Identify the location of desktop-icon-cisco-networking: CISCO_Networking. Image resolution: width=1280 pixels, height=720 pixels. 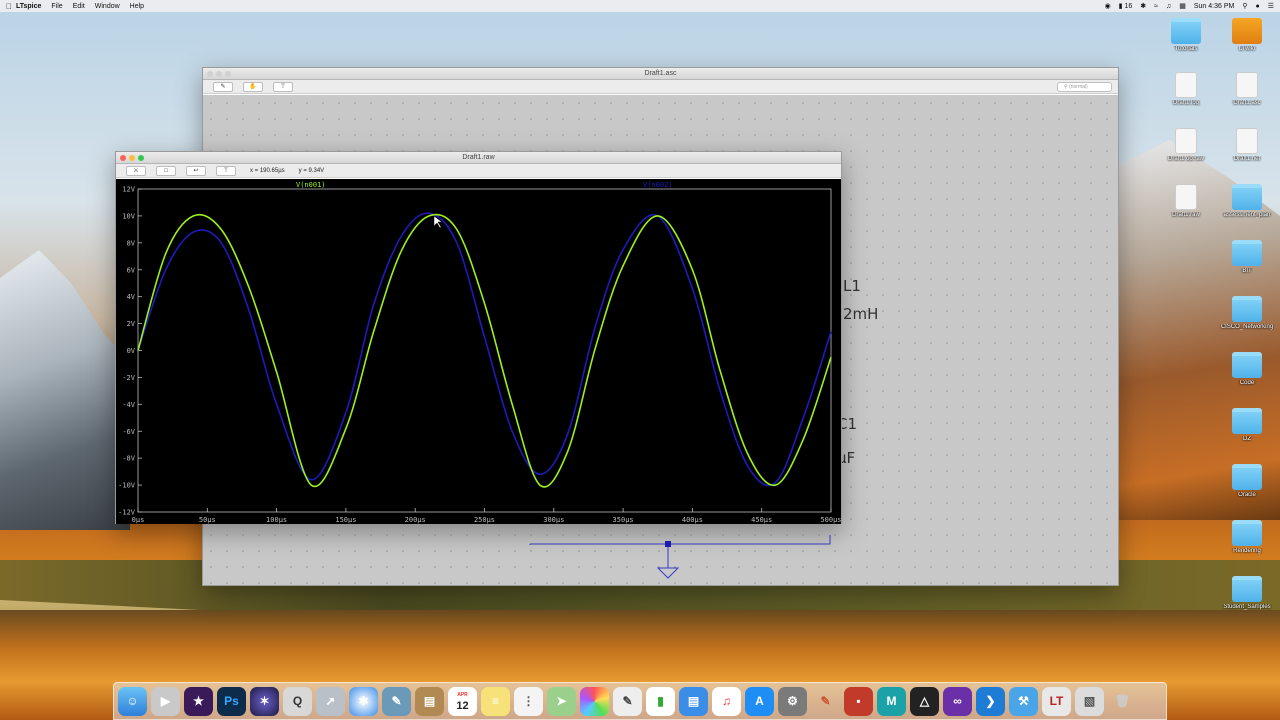
(1247, 313).